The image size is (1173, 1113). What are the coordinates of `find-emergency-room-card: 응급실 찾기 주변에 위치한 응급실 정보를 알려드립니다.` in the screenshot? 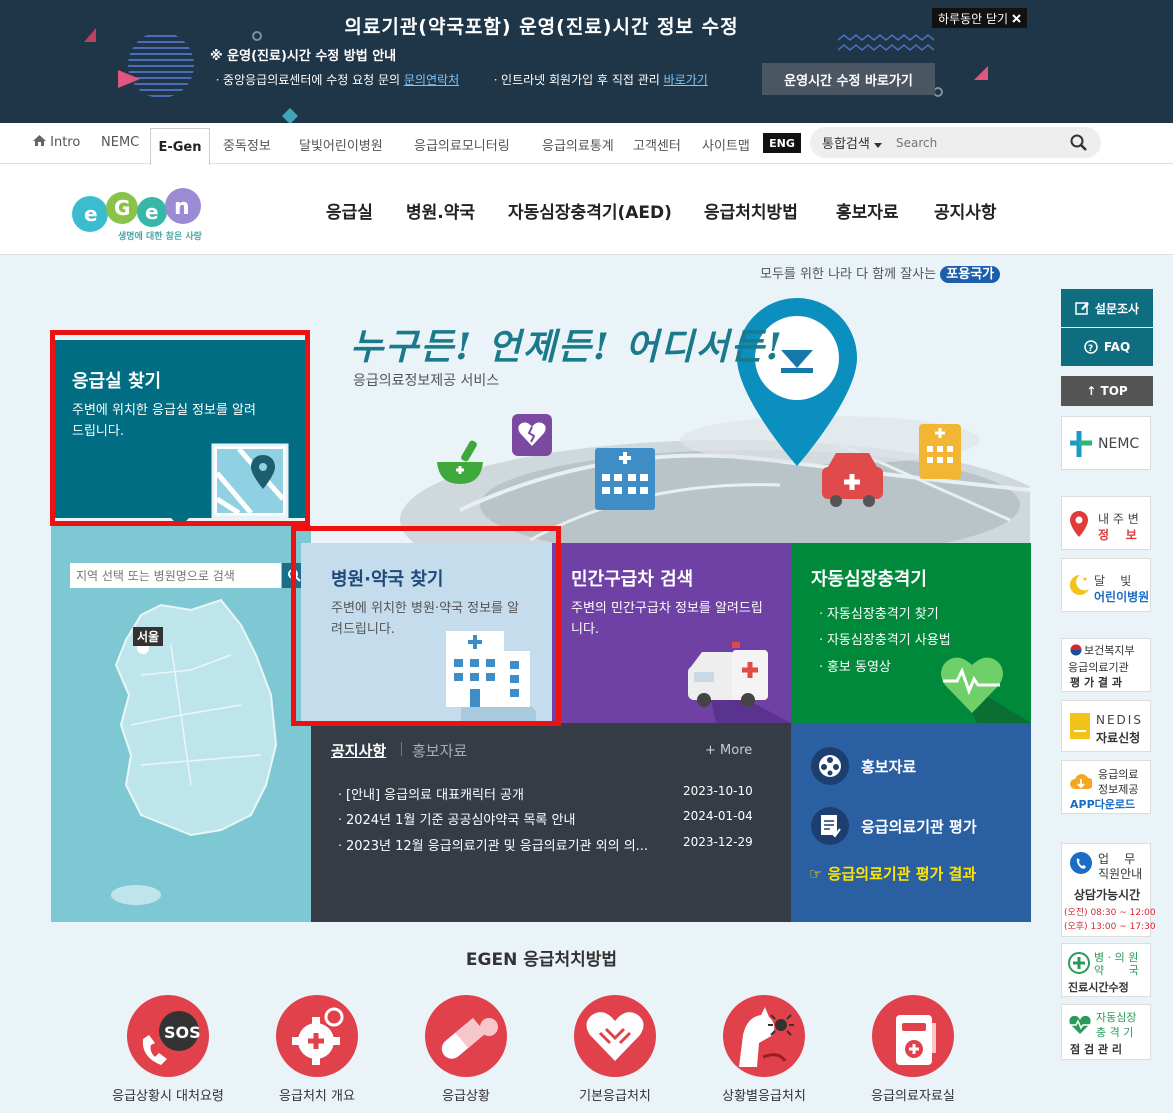 It's located at (182, 429).